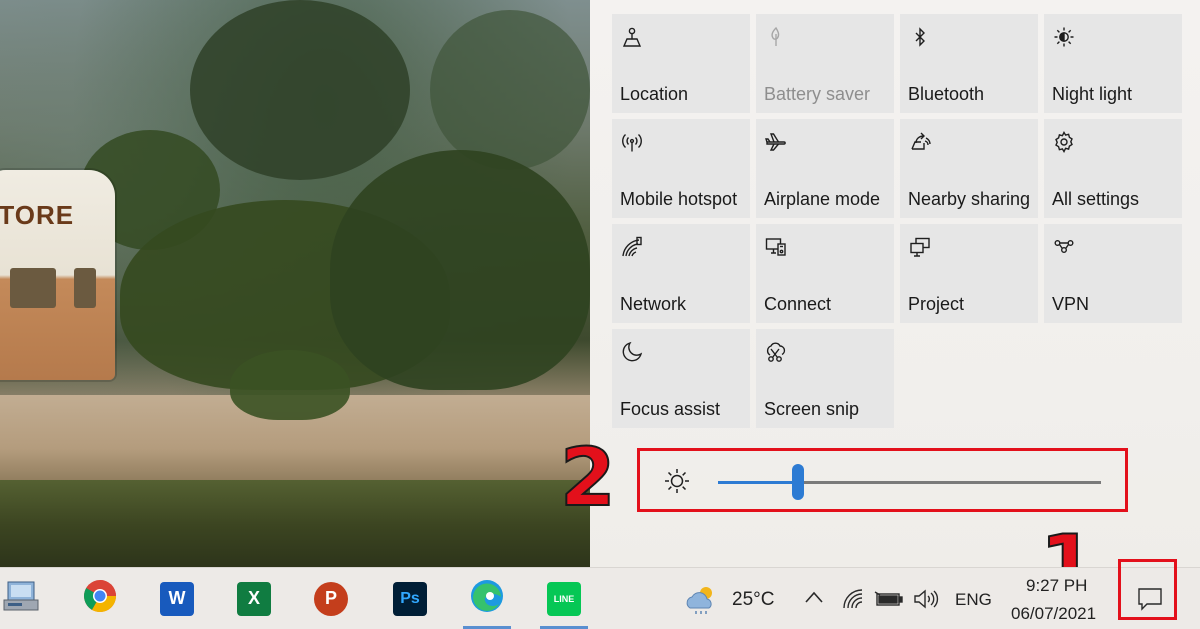 Image resolution: width=1200 pixels, height=629 pixels. Describe the element at coordinates (653, 304) in the screenshot. I see `tile-label: Network` at that location.